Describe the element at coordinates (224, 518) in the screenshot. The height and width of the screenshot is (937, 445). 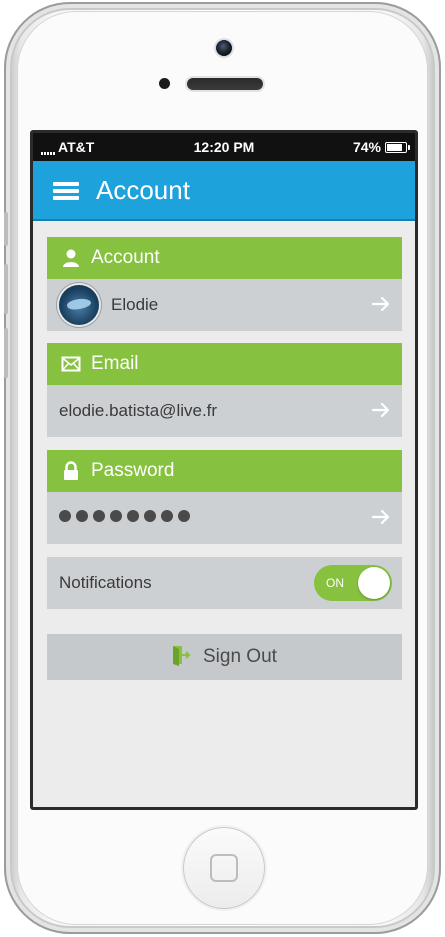
I see `password-row` at that location.